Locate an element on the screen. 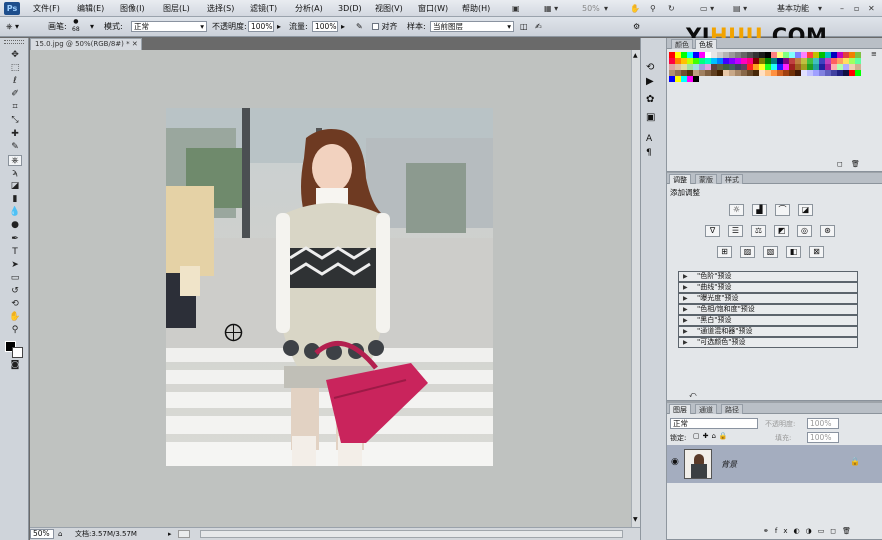  fill-field: 100% is located at coordinates (823, 437).